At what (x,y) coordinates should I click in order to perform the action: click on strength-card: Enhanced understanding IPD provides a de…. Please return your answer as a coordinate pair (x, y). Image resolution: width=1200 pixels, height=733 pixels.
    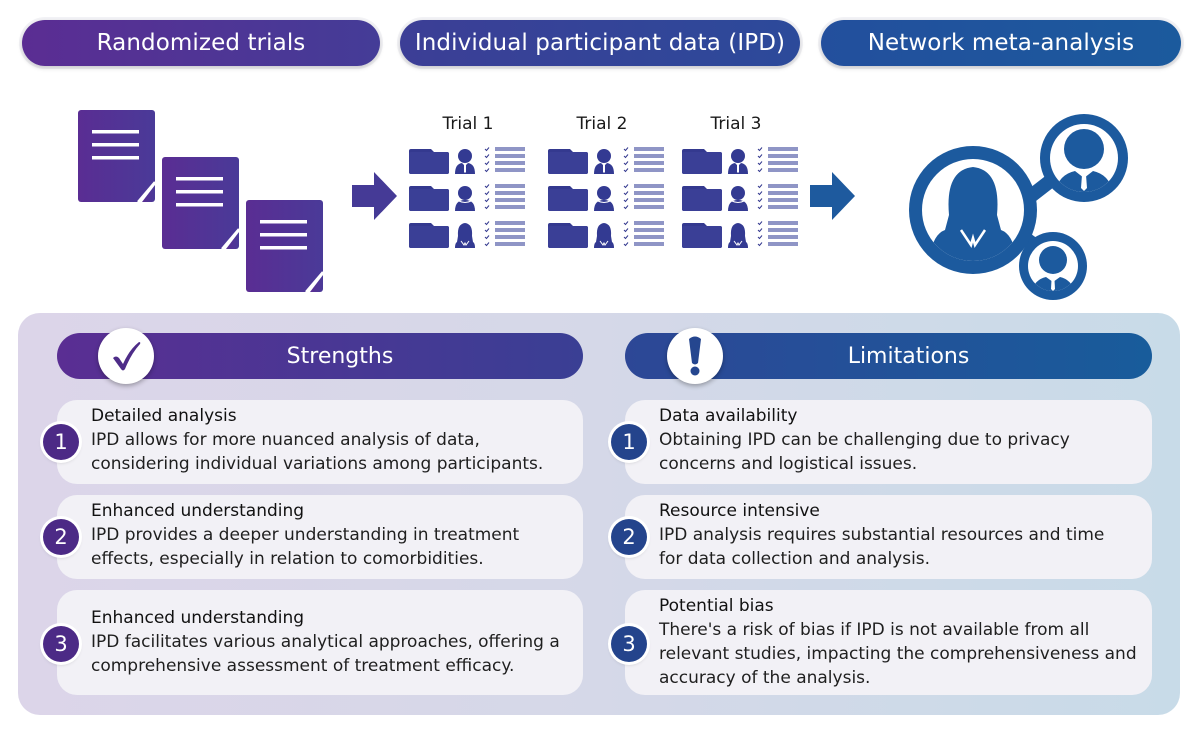
    Looking at the image, I should click on (320, 537).